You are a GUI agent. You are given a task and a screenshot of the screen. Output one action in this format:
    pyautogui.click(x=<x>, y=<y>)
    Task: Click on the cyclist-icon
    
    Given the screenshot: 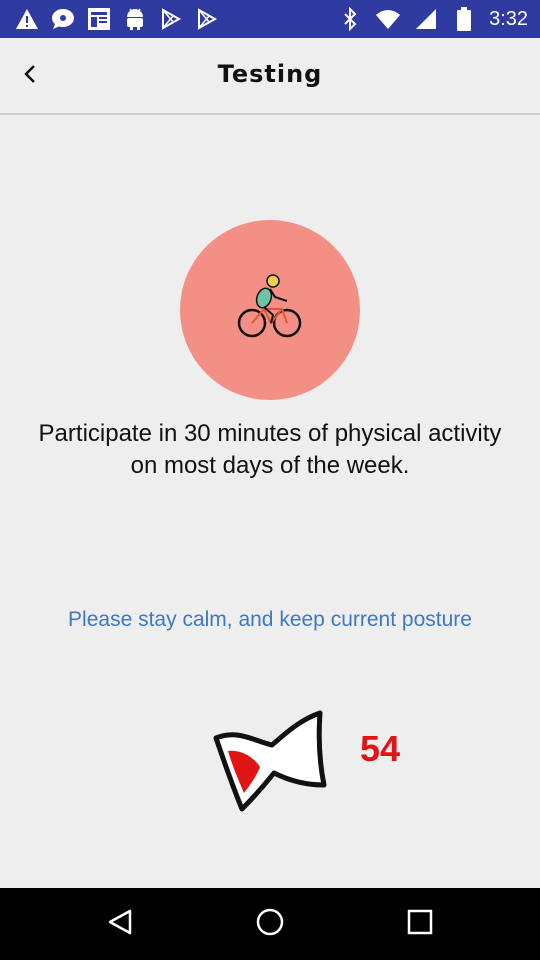 What is the action you would take?
    pyautogui.click(x=270, y=310)
    